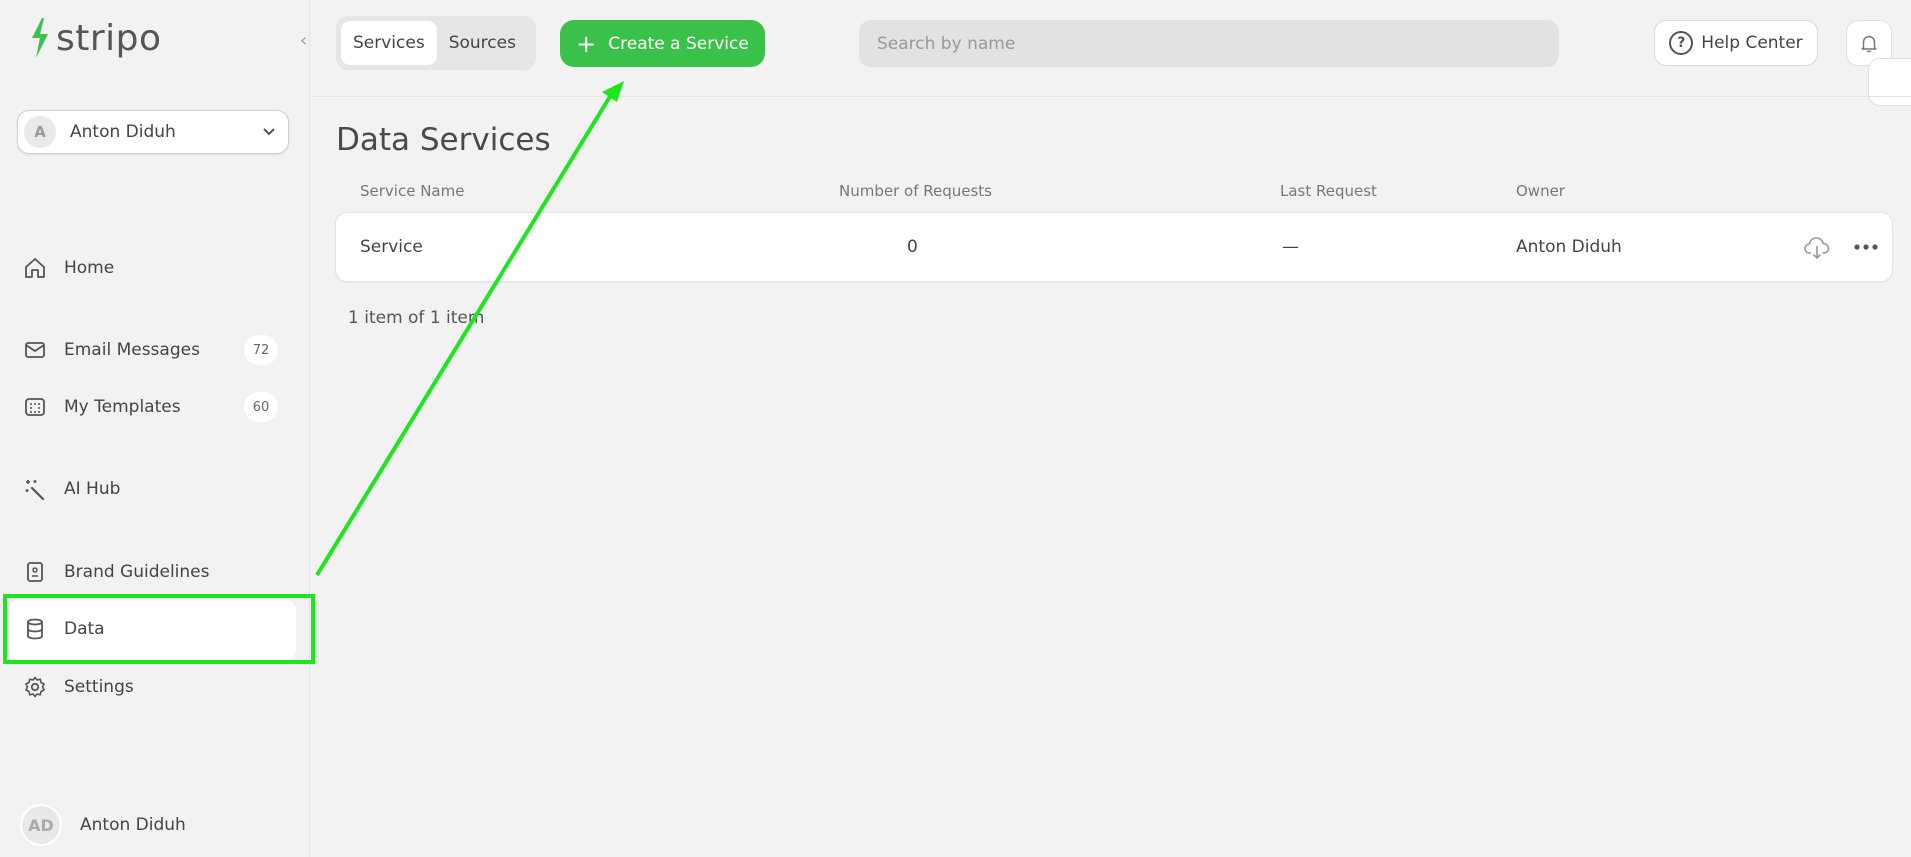 This screenshot has width=1911, height=857. Describe the element at coordinates (482, 43) in the screenshot. I see `tab-sources: Sources` at that location.